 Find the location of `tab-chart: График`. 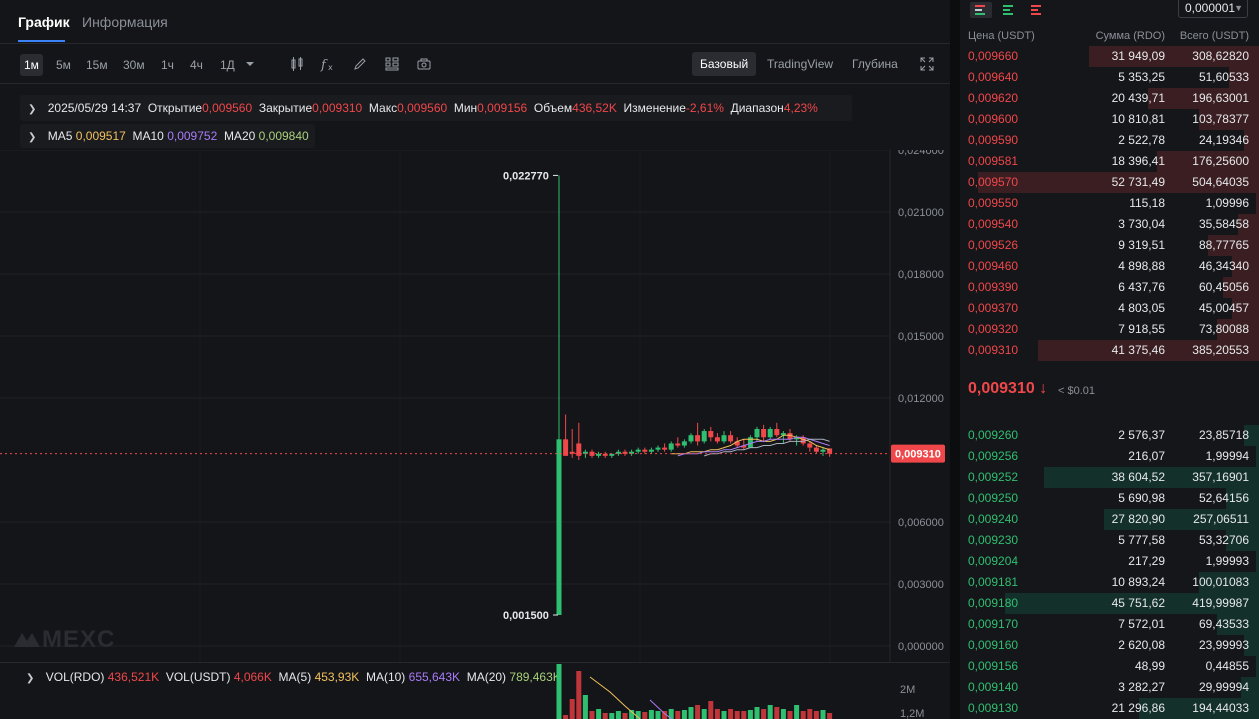

tab-chart: График is located at coordinates (44, 22).